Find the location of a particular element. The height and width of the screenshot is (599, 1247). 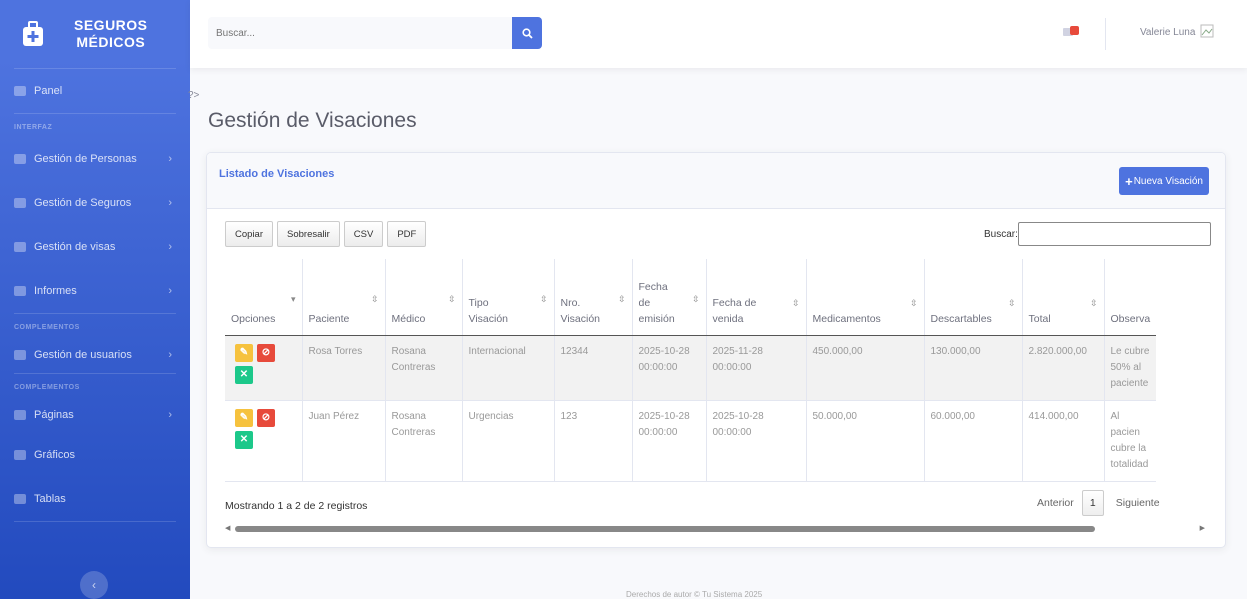

cell-emision: 2025-10-28 00:00:00 is located at coordinates (669, 441).